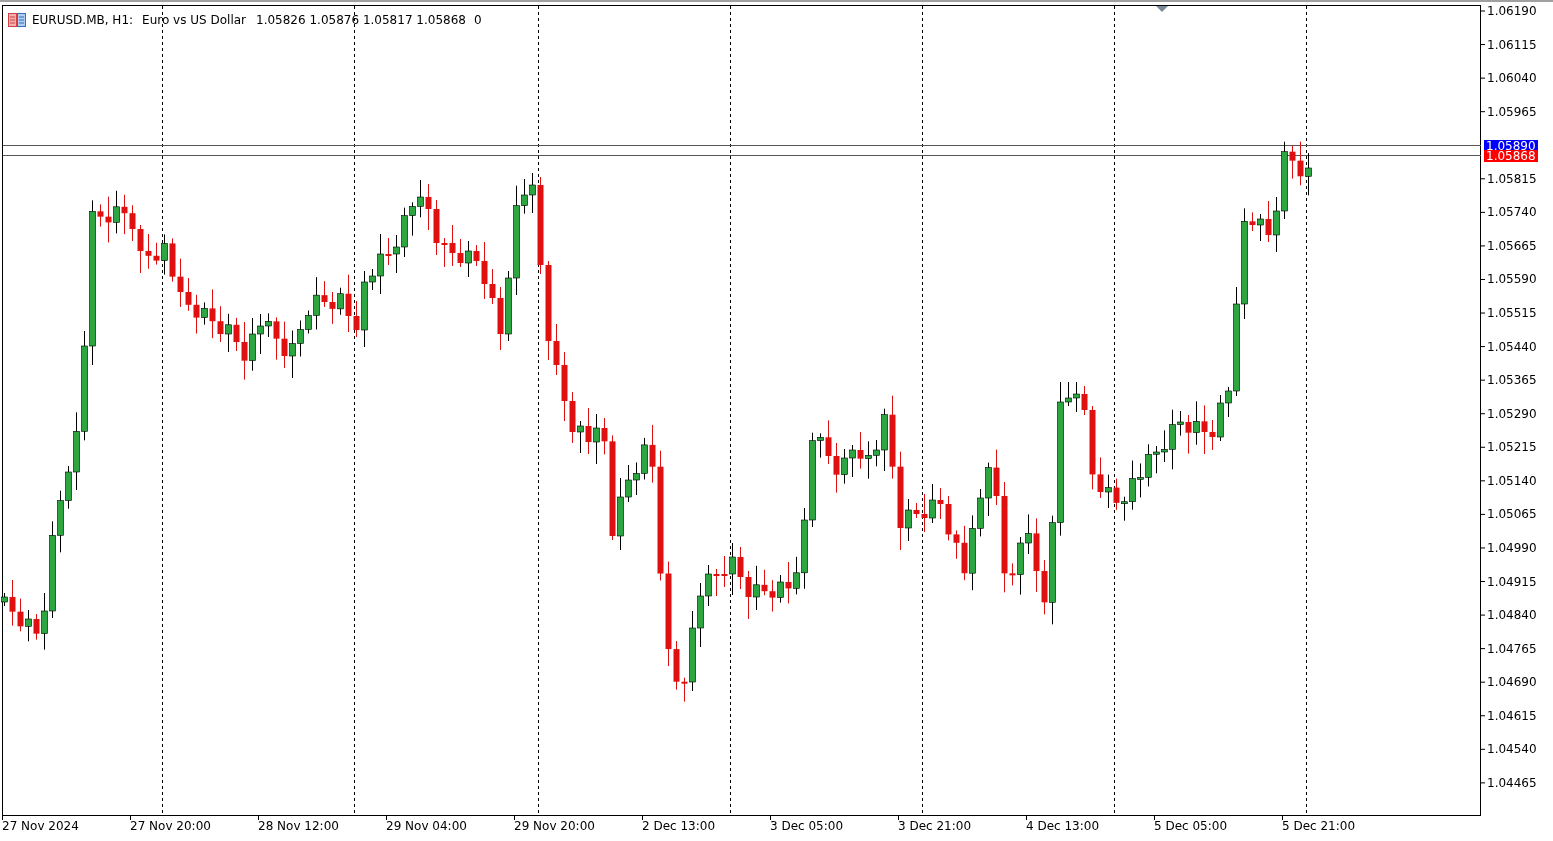 Image resolution: width=1553 pixels, height=841 pixels. Describe the element at coordinates (426, 826) in the screenshot. I see `time-axis-label: 29 Nov 04:00` at that location.